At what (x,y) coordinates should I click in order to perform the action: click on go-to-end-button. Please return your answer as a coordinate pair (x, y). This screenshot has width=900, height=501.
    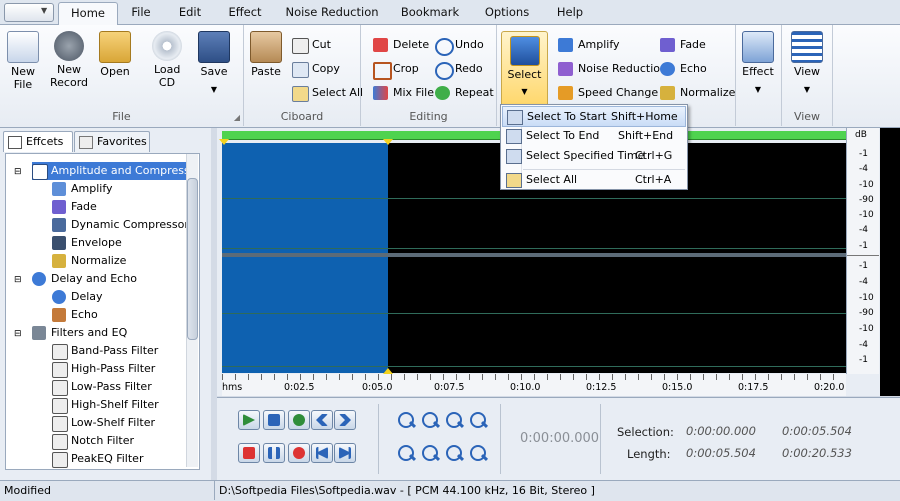
    Looking at the image, I should click on (345, 453).